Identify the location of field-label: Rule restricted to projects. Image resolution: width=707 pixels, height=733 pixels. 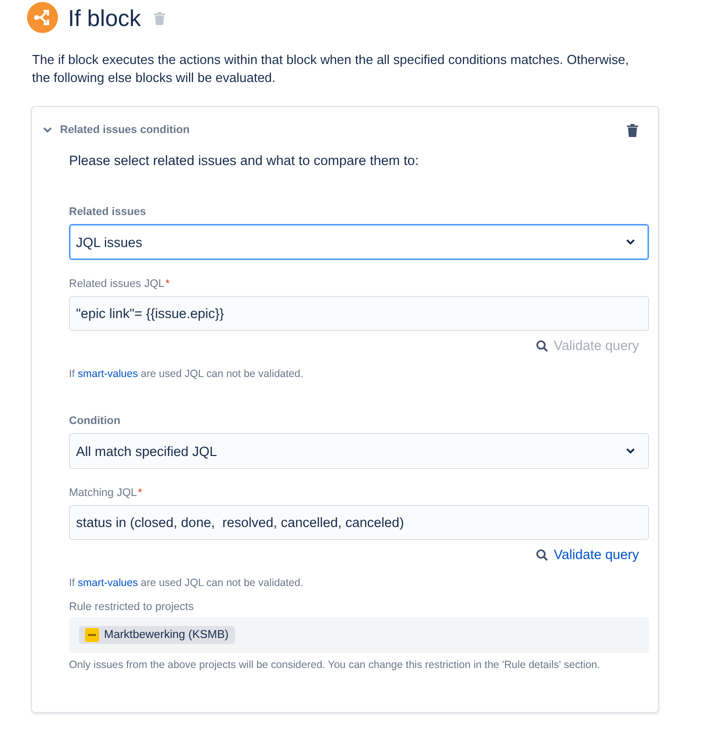
(132, 607).